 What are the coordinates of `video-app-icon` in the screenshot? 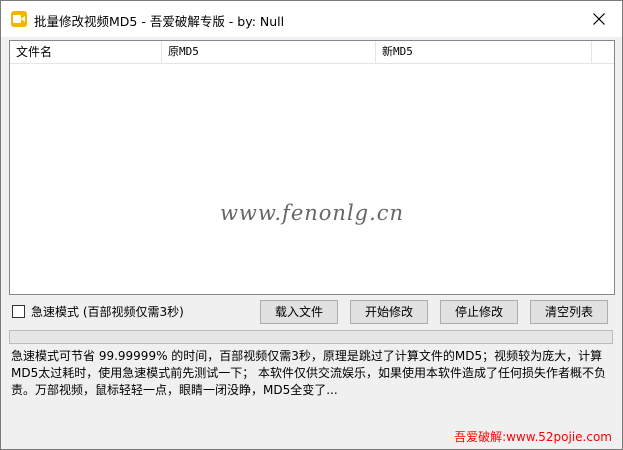 It's located at (19, 19).